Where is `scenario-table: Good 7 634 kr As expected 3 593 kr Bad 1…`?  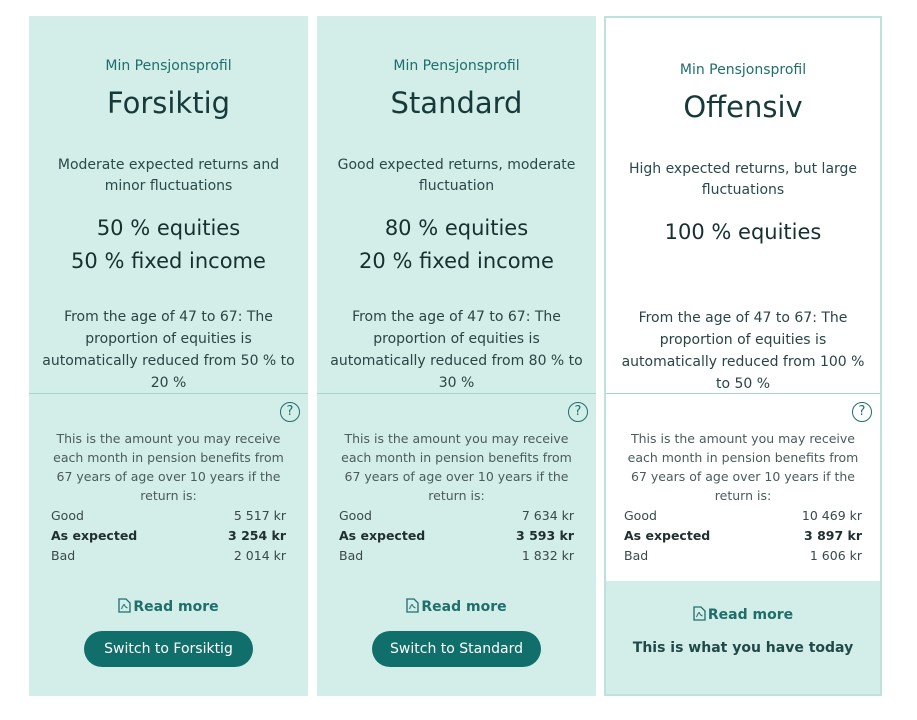 scenario-table: Good 7 634 kr As expected 3 593 kr Bad 1… is located at coordinates (456, 536).